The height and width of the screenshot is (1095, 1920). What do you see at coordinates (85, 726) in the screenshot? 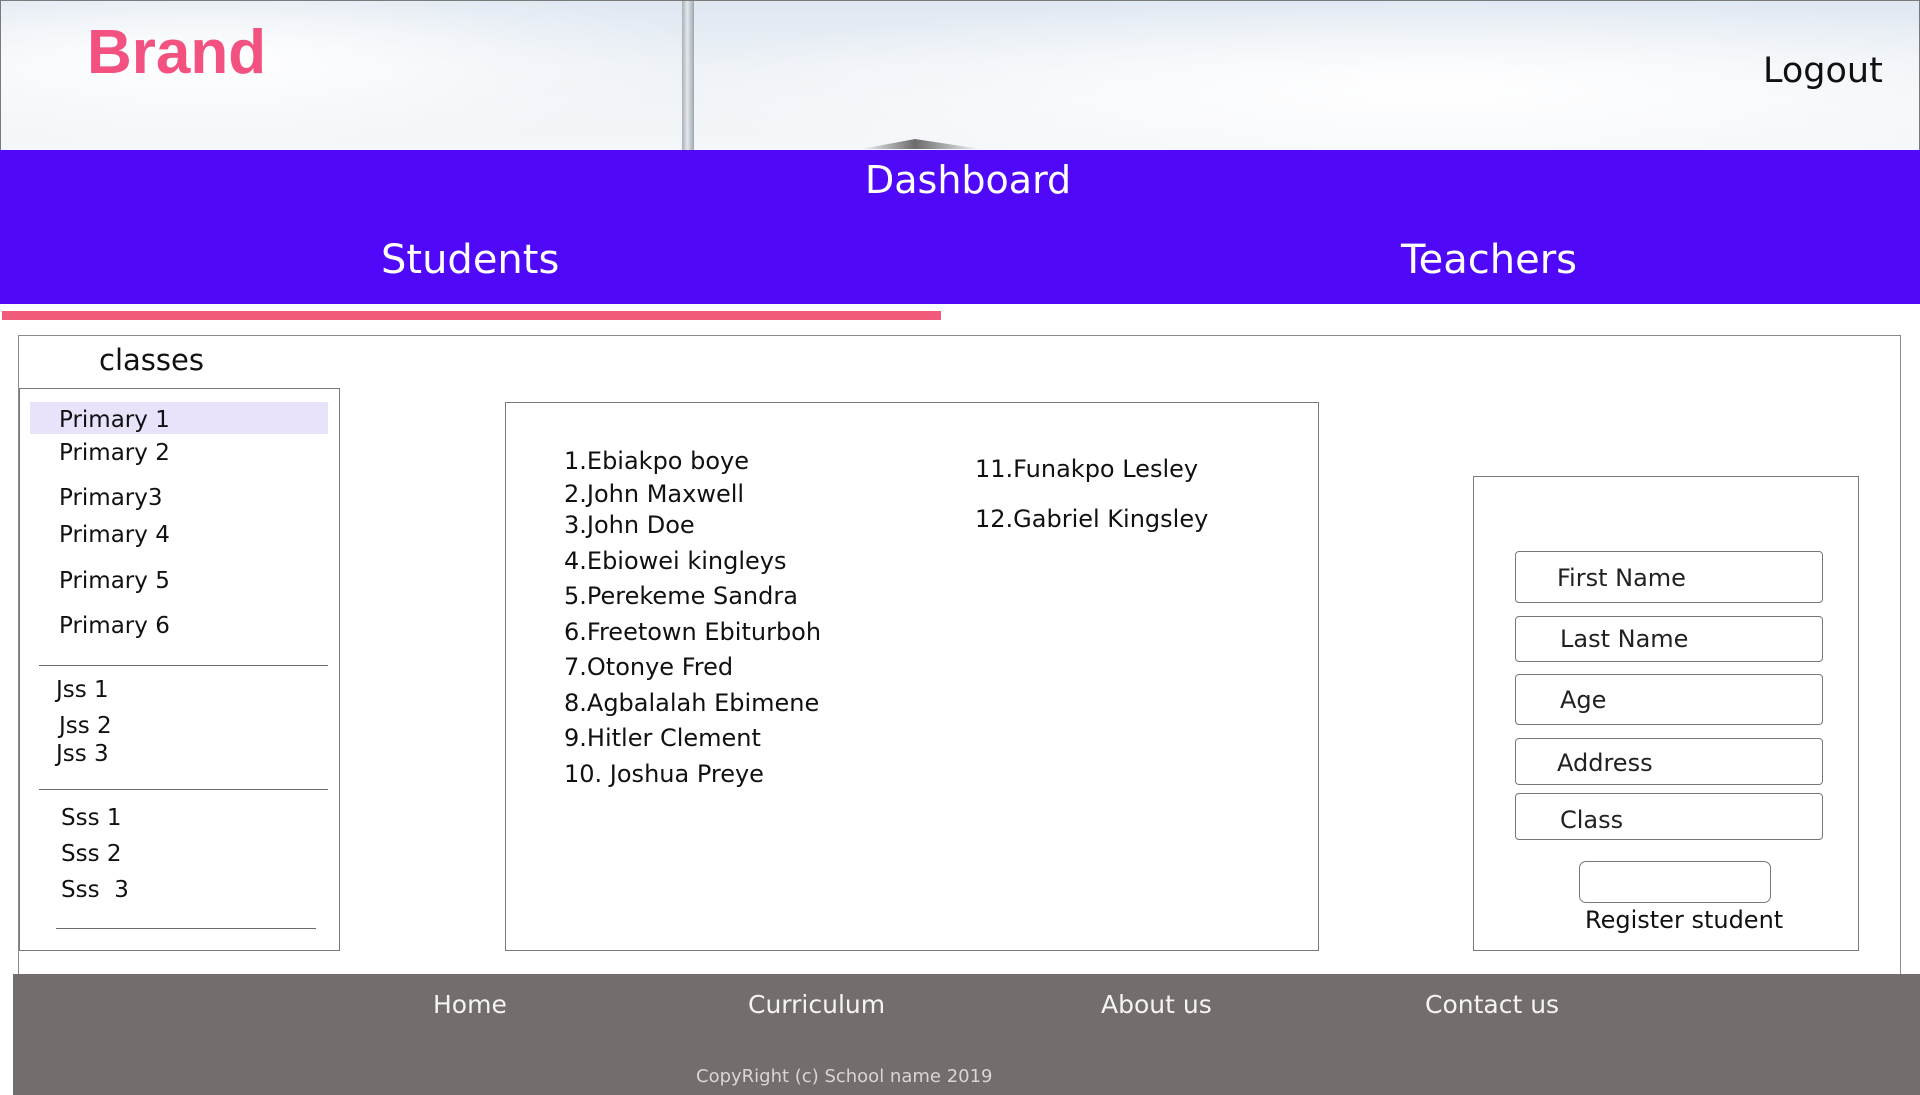
I see `class-item-jss-2: Jss 2` at bounding box center [85, 726].